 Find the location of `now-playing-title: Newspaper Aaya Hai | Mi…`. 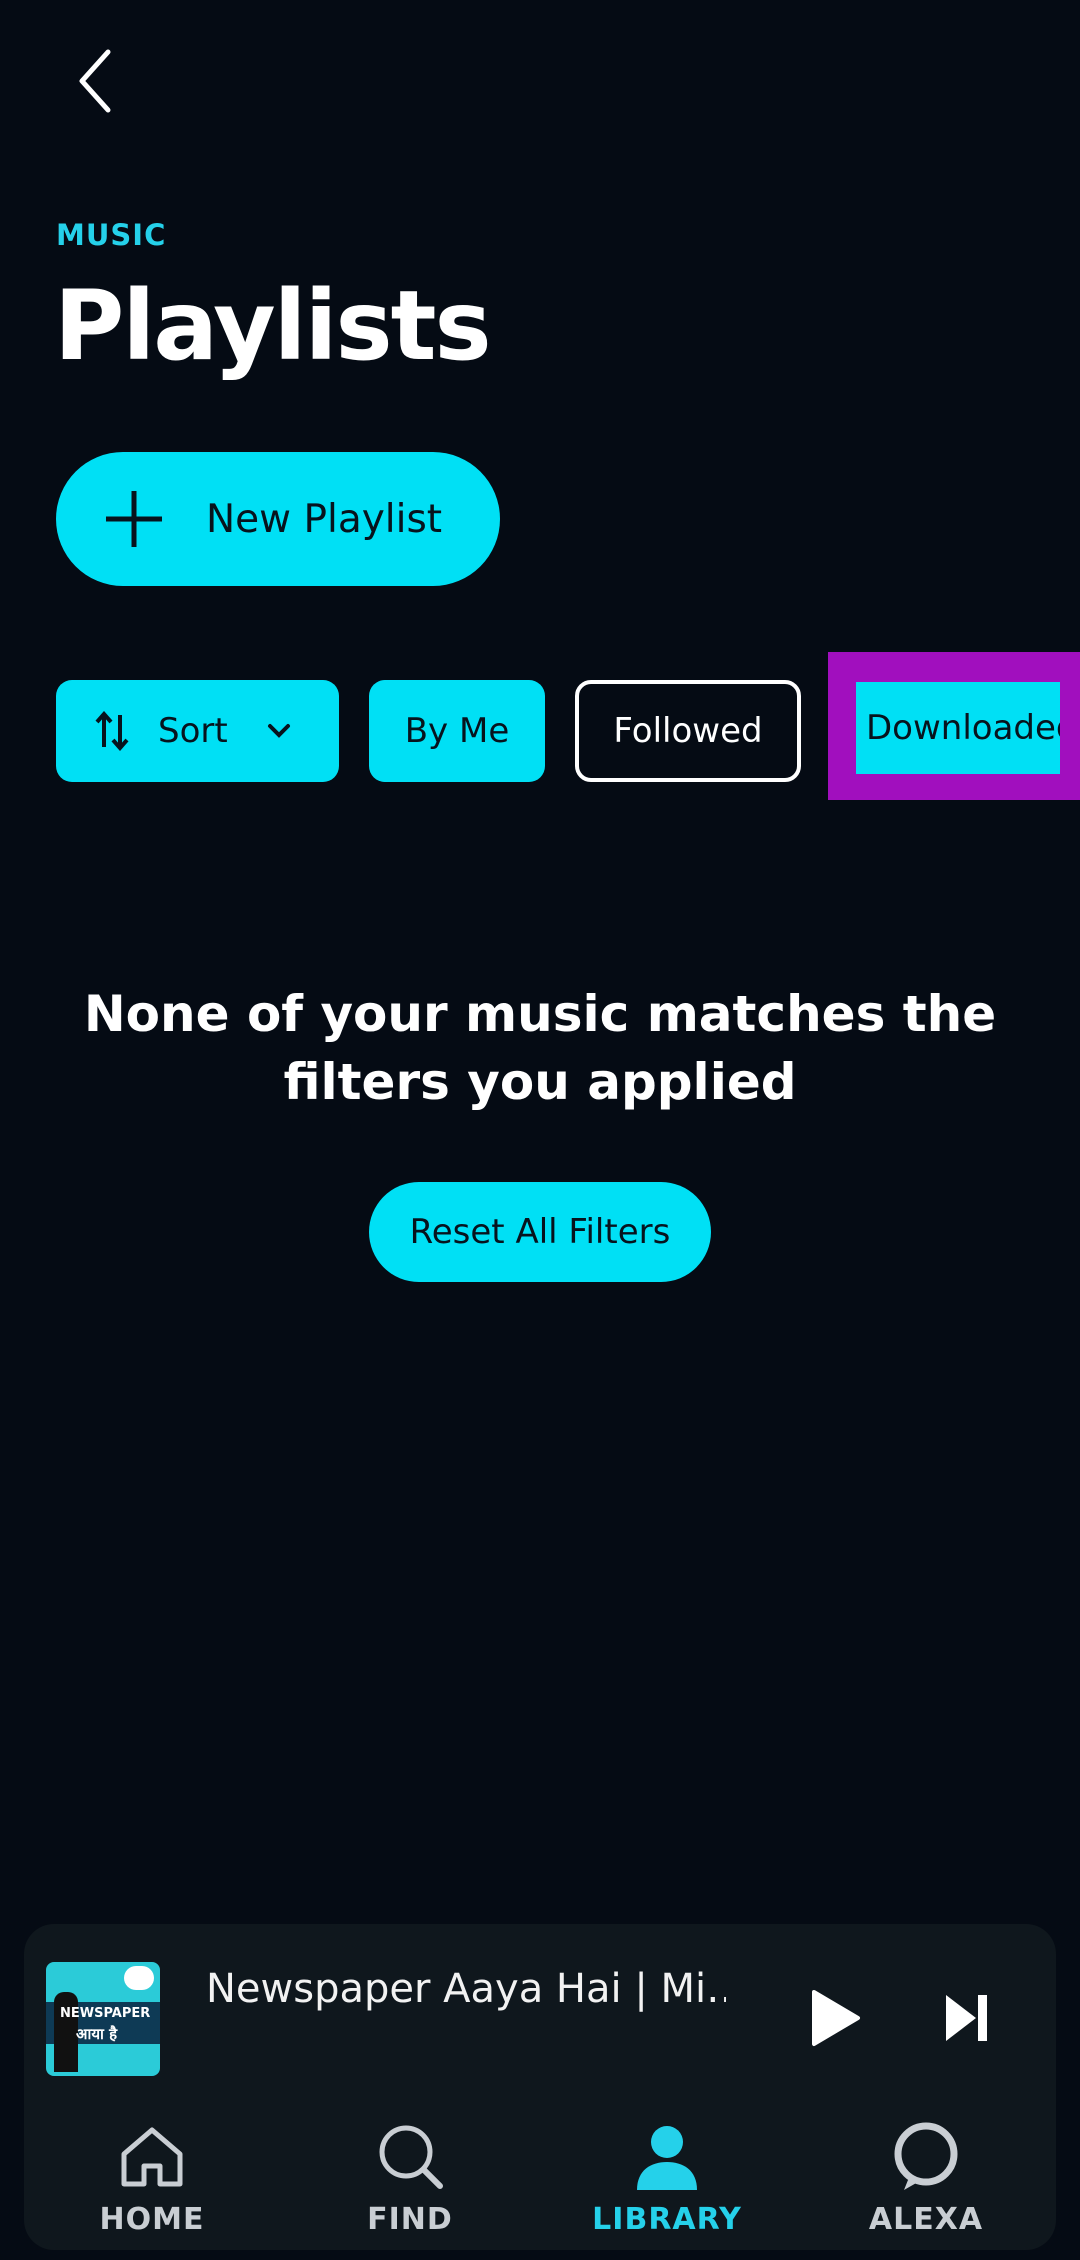

now-playing-title: Newspaper Aaya Hai | Mi… is located at coordinates (466, 1989).